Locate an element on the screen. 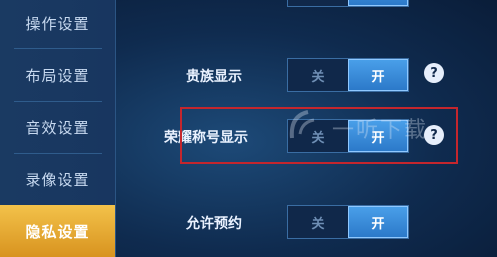 The image size is (497, 257). sidebar-item-privacy: 隐私设置 is located at coordinates (57, 231).